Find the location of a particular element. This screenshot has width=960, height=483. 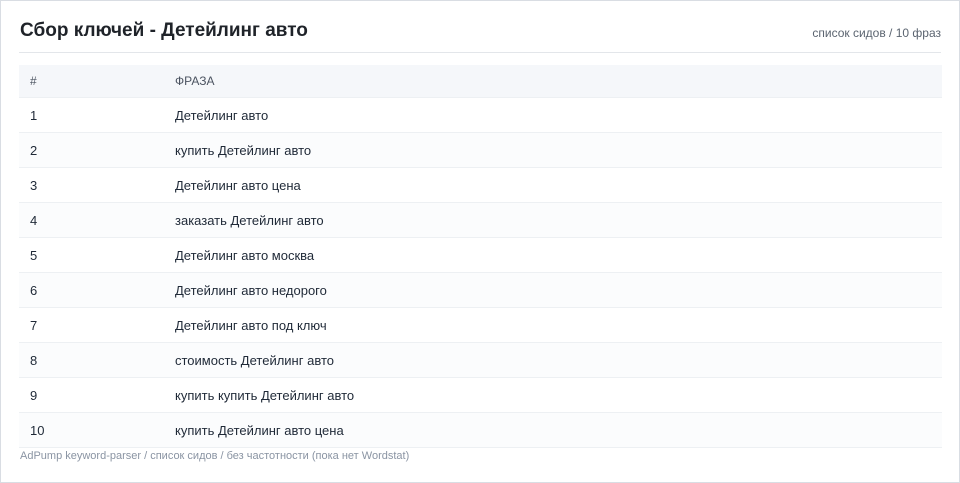

table-row: 10 купить Детейлинг авто цена is located at coordinates (480, 430).